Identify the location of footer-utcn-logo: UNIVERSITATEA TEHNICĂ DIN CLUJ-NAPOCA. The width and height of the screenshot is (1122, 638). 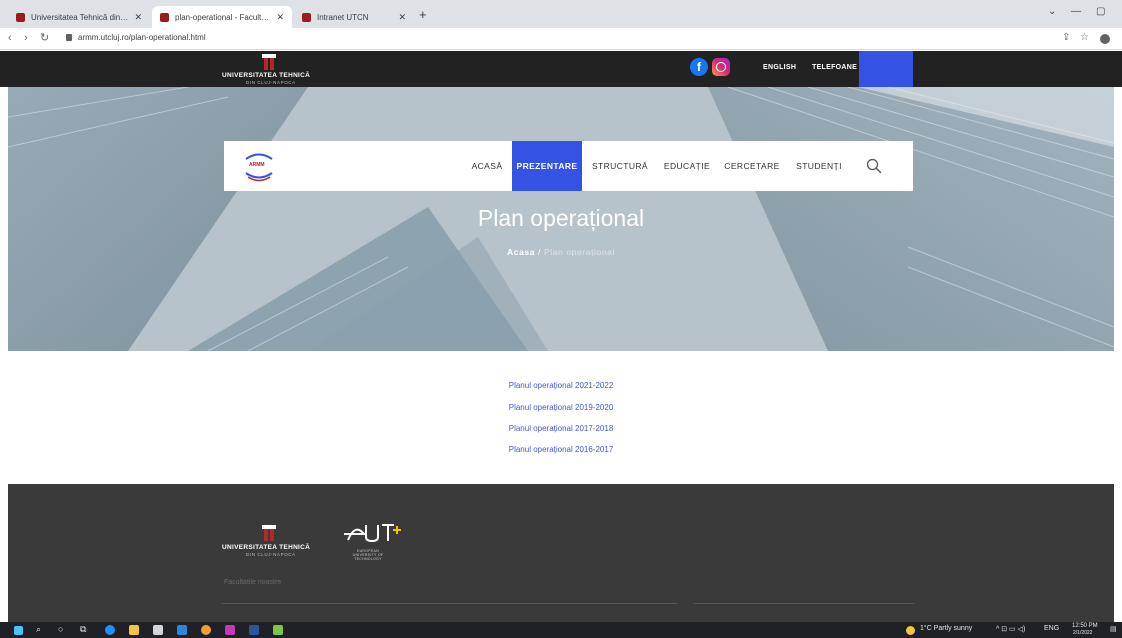
(277, 541).